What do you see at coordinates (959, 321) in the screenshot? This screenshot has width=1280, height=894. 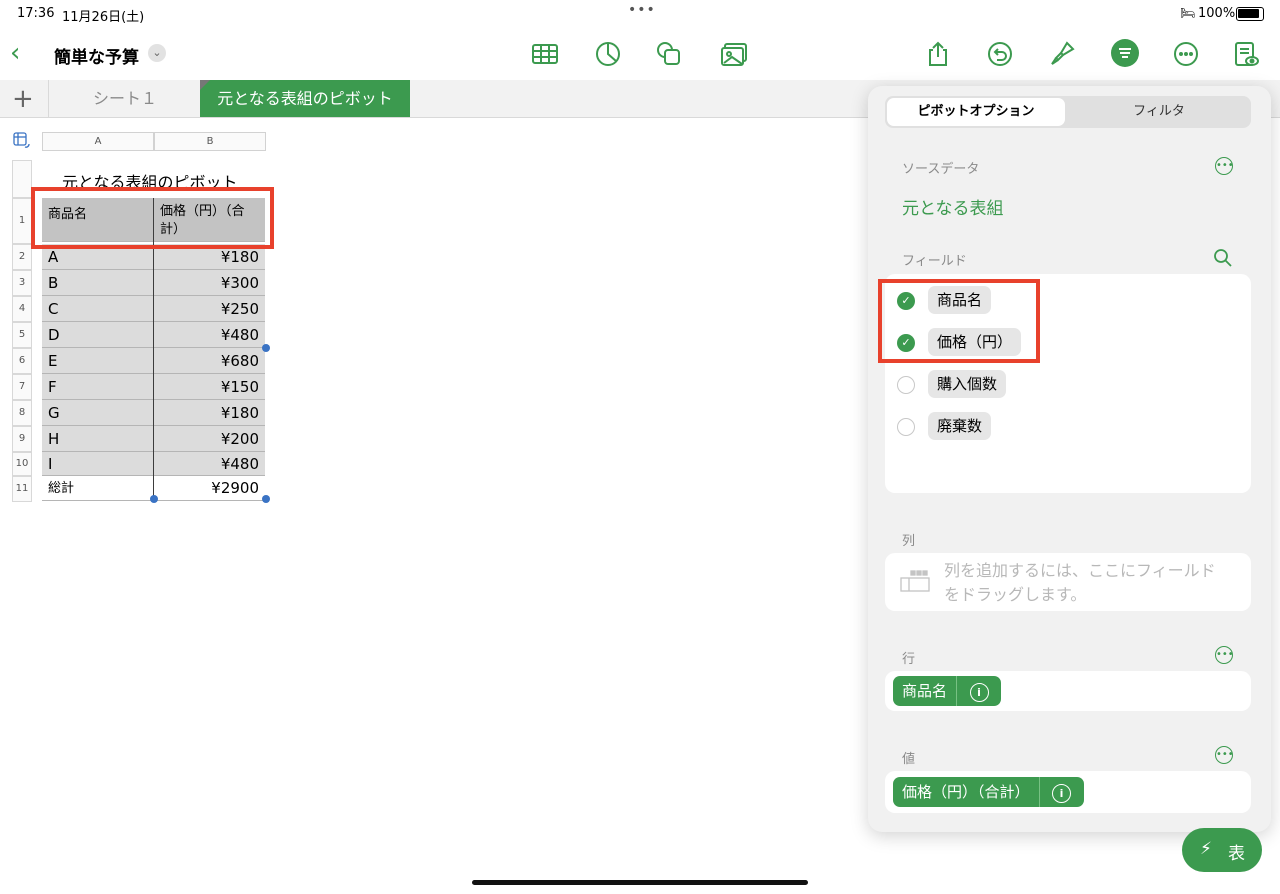 I see `highlight-box-fields` at bounding box center [959, 321].